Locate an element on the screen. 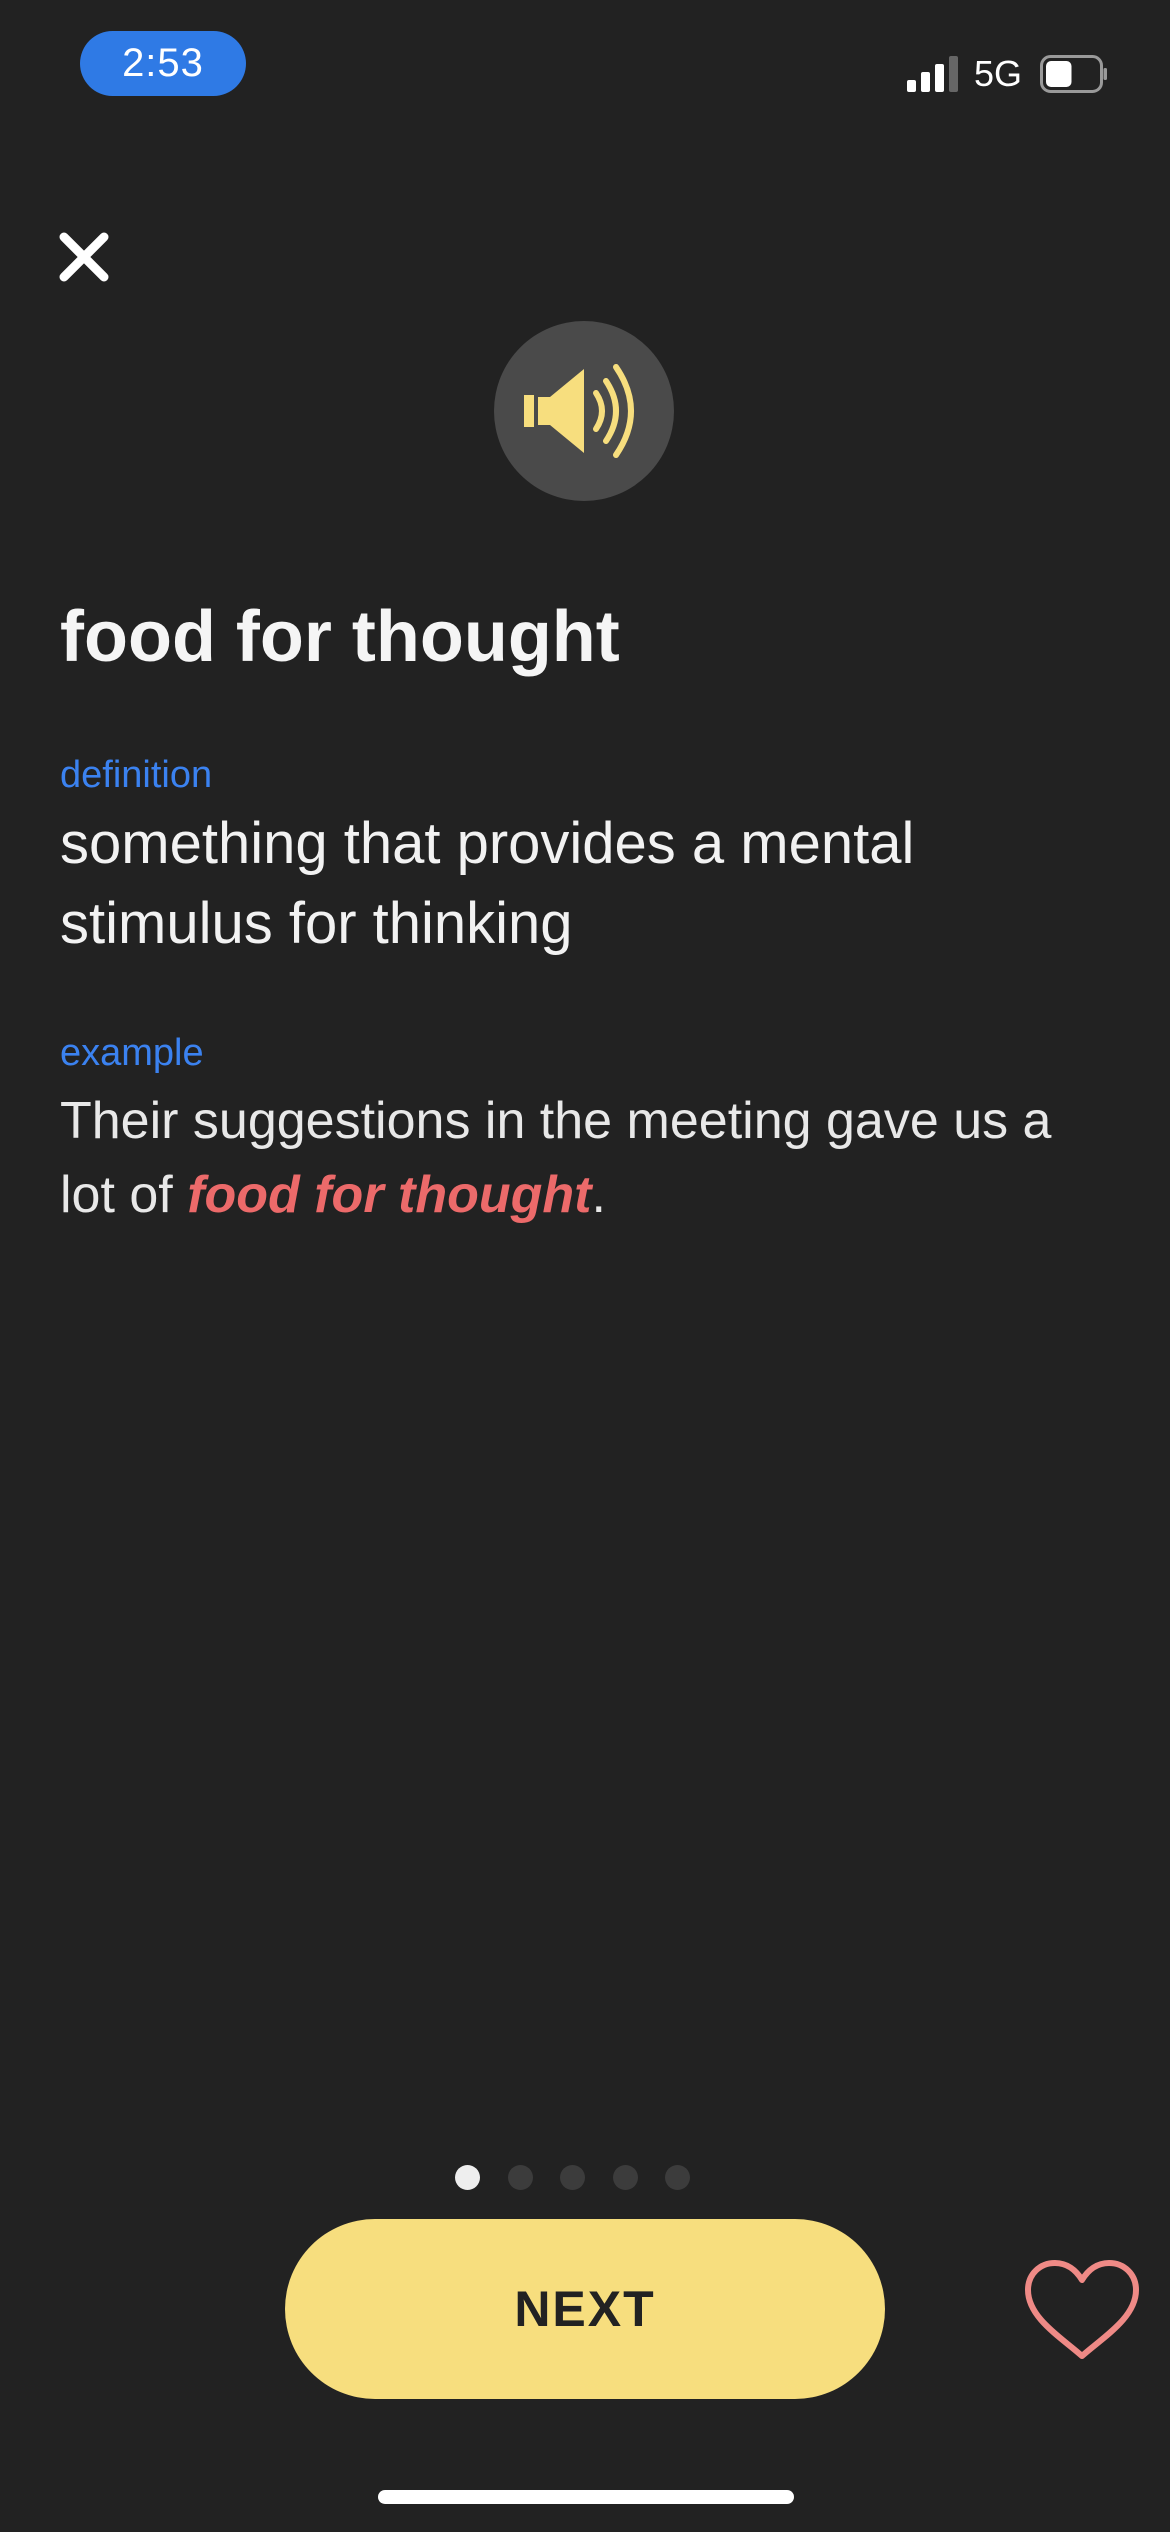 The width and height of the screenshot is (1170, 2532). next-button: NEXT is located at coordinates (585, 2309).